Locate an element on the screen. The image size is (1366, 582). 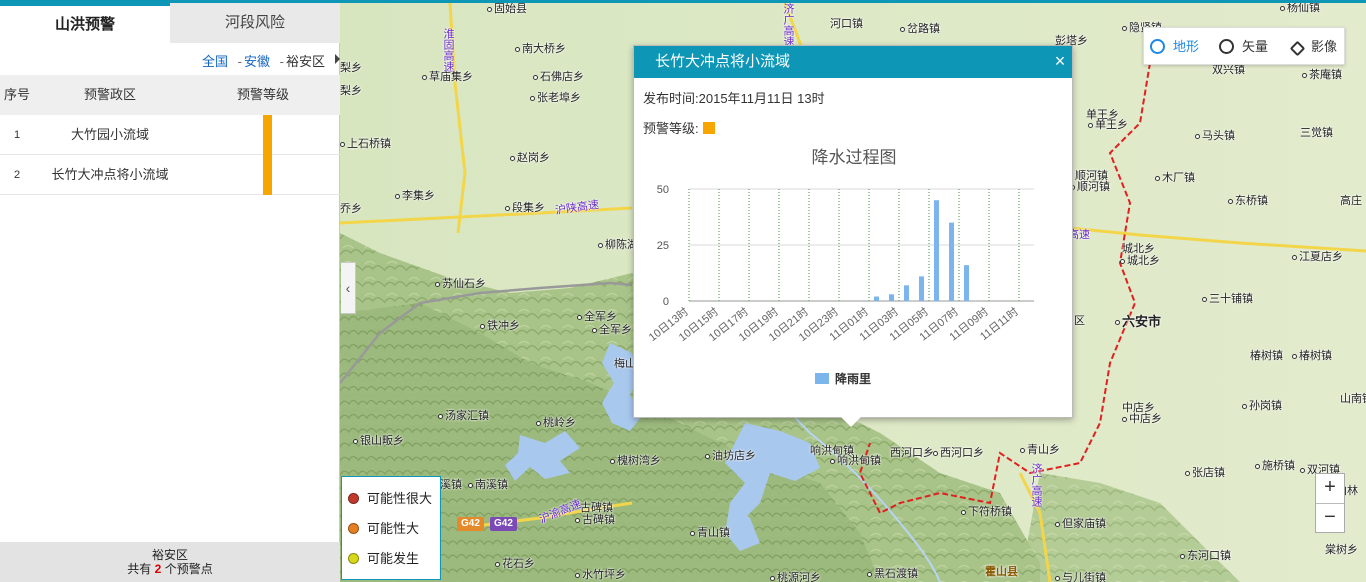
risk-legend: 可能性很大 可能性大 可能发生 is located at coordinates (391, 528).